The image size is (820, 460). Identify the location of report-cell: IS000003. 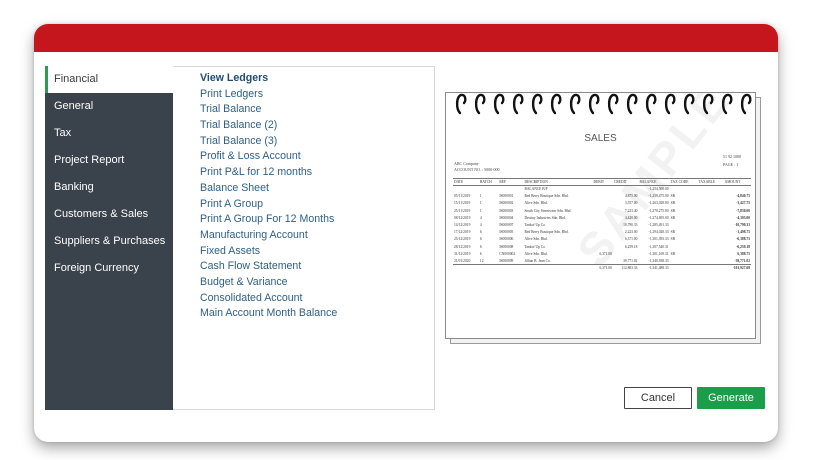
(506, 210).